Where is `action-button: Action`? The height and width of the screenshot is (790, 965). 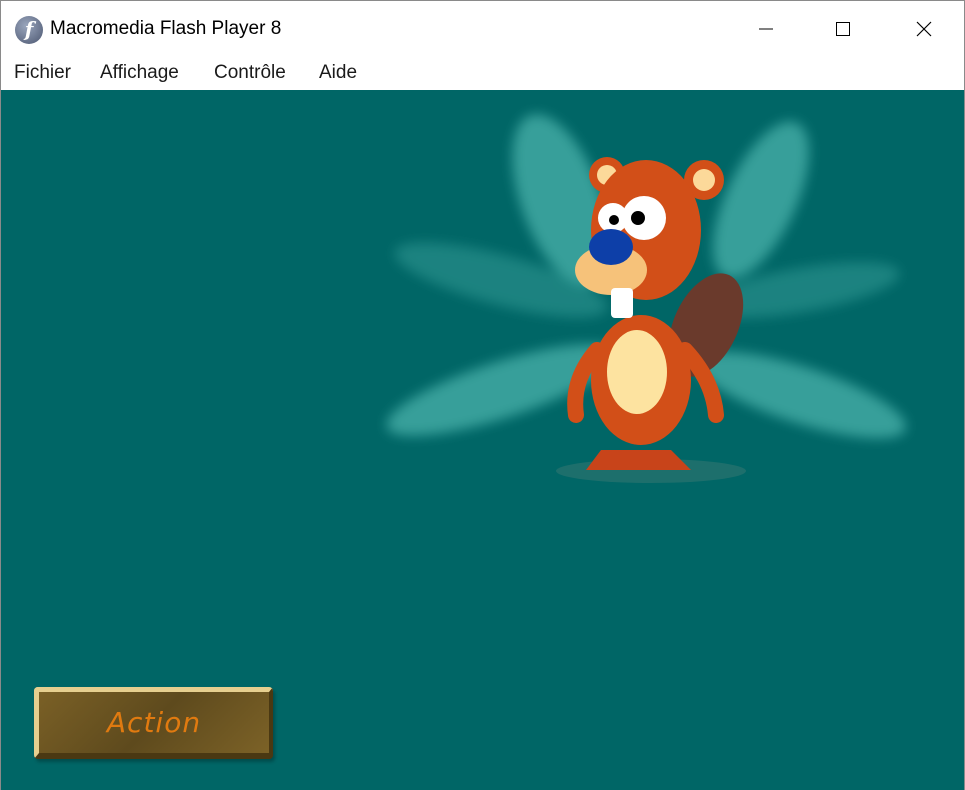 action-button: Action is located at coordinates (153, 723).